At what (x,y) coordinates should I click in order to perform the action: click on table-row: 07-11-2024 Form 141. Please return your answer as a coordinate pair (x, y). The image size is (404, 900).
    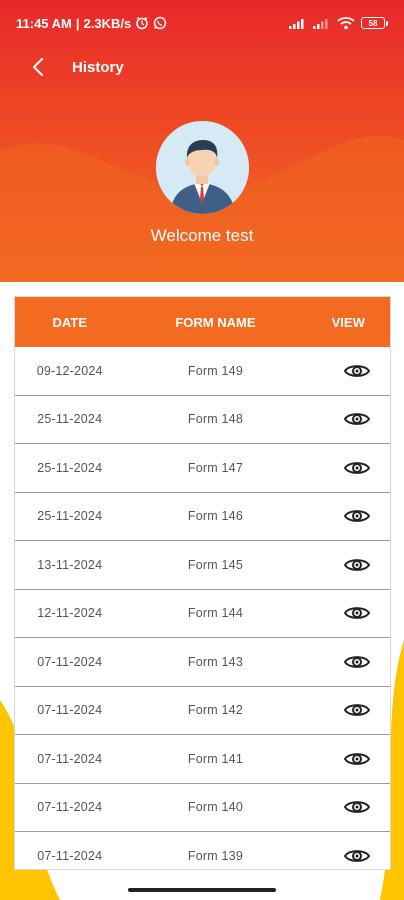
    Looking at the image, I should click on (202, 759).